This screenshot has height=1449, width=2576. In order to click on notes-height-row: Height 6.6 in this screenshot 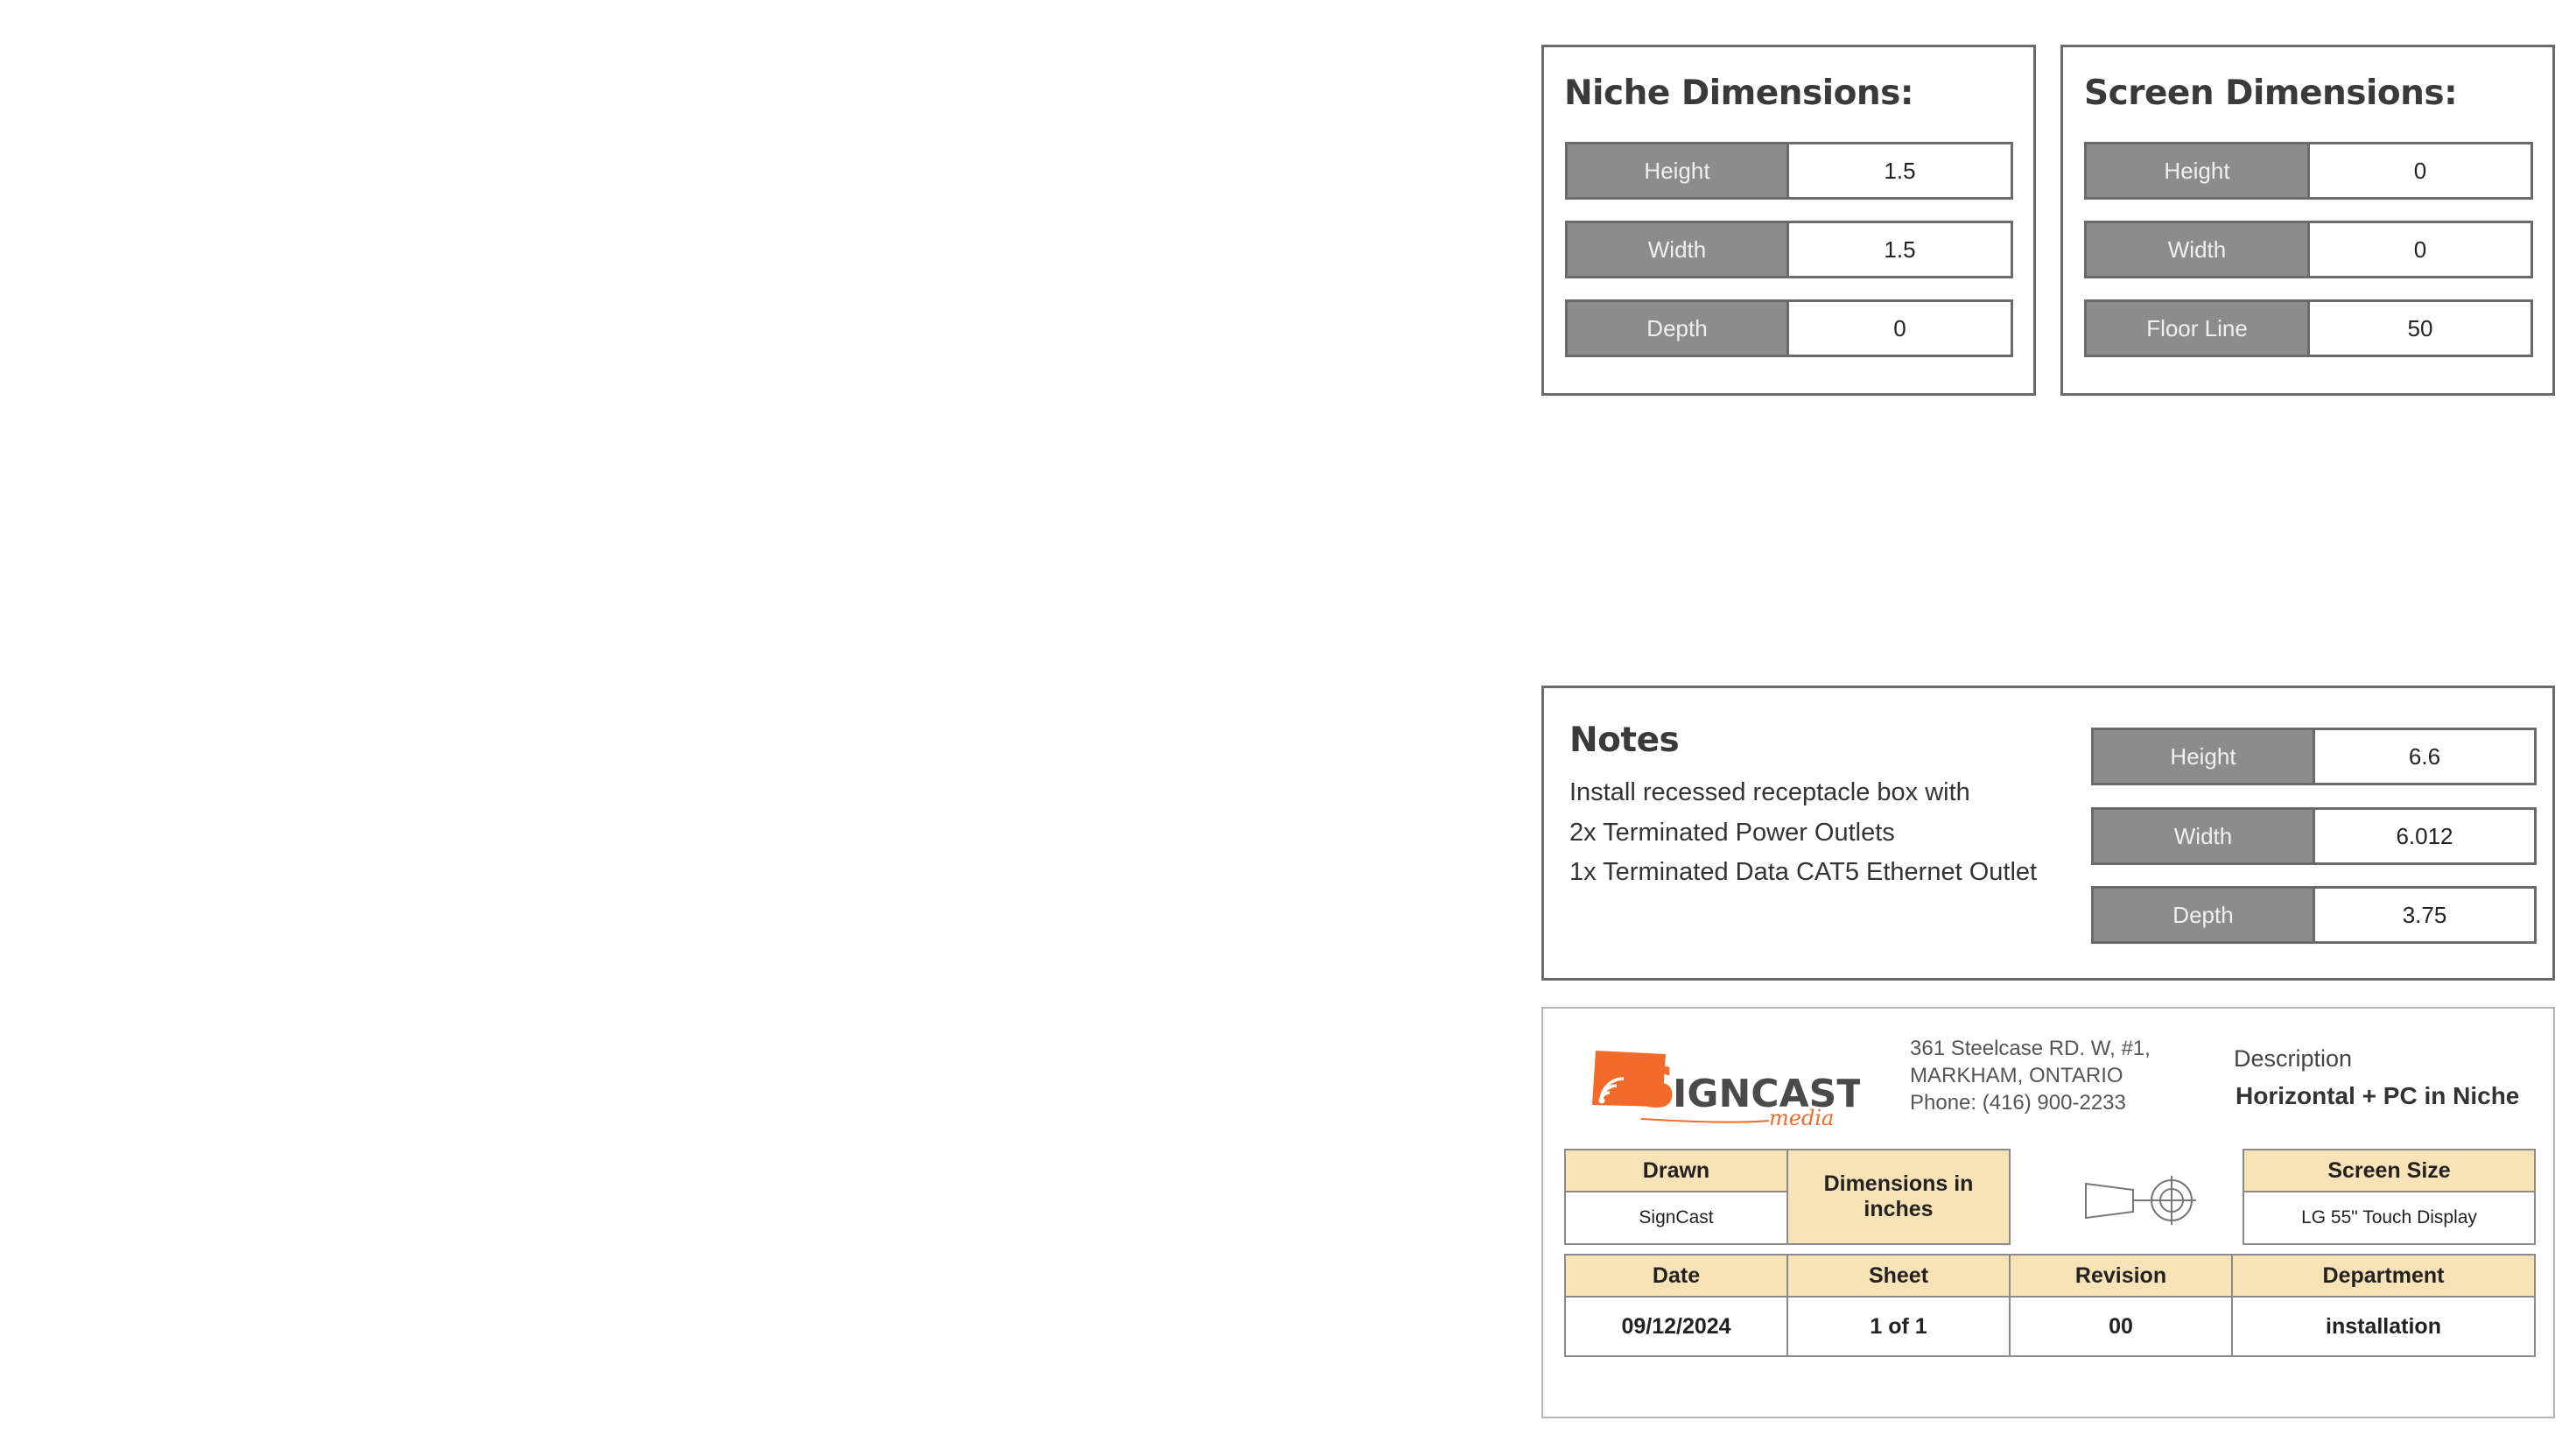, I will do `click(2314, 756)`.